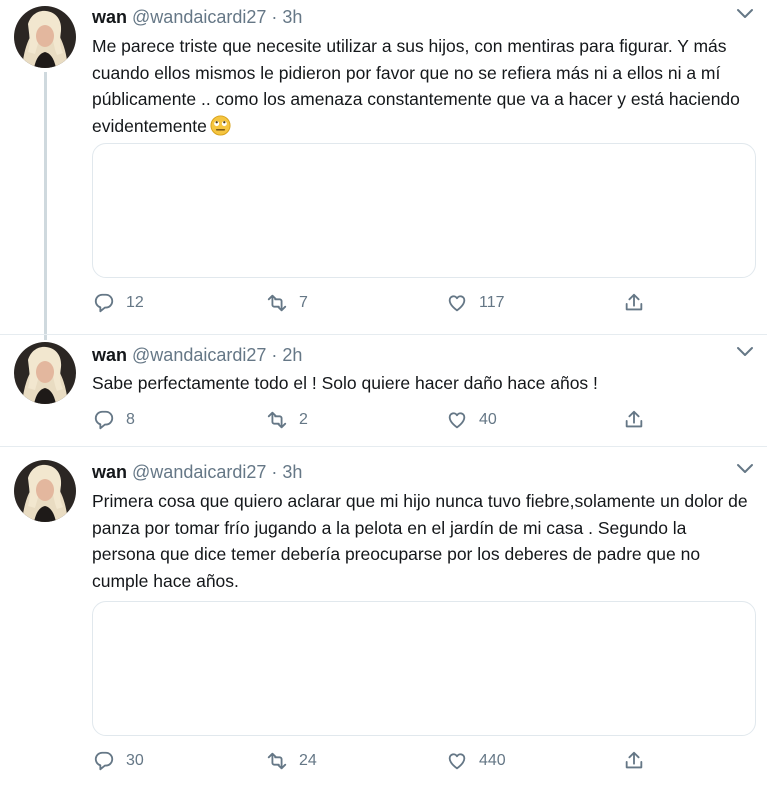 The height and width of the screenshot is (786, 767). I want to click on timestamp: · 2h, so click(286, 355).